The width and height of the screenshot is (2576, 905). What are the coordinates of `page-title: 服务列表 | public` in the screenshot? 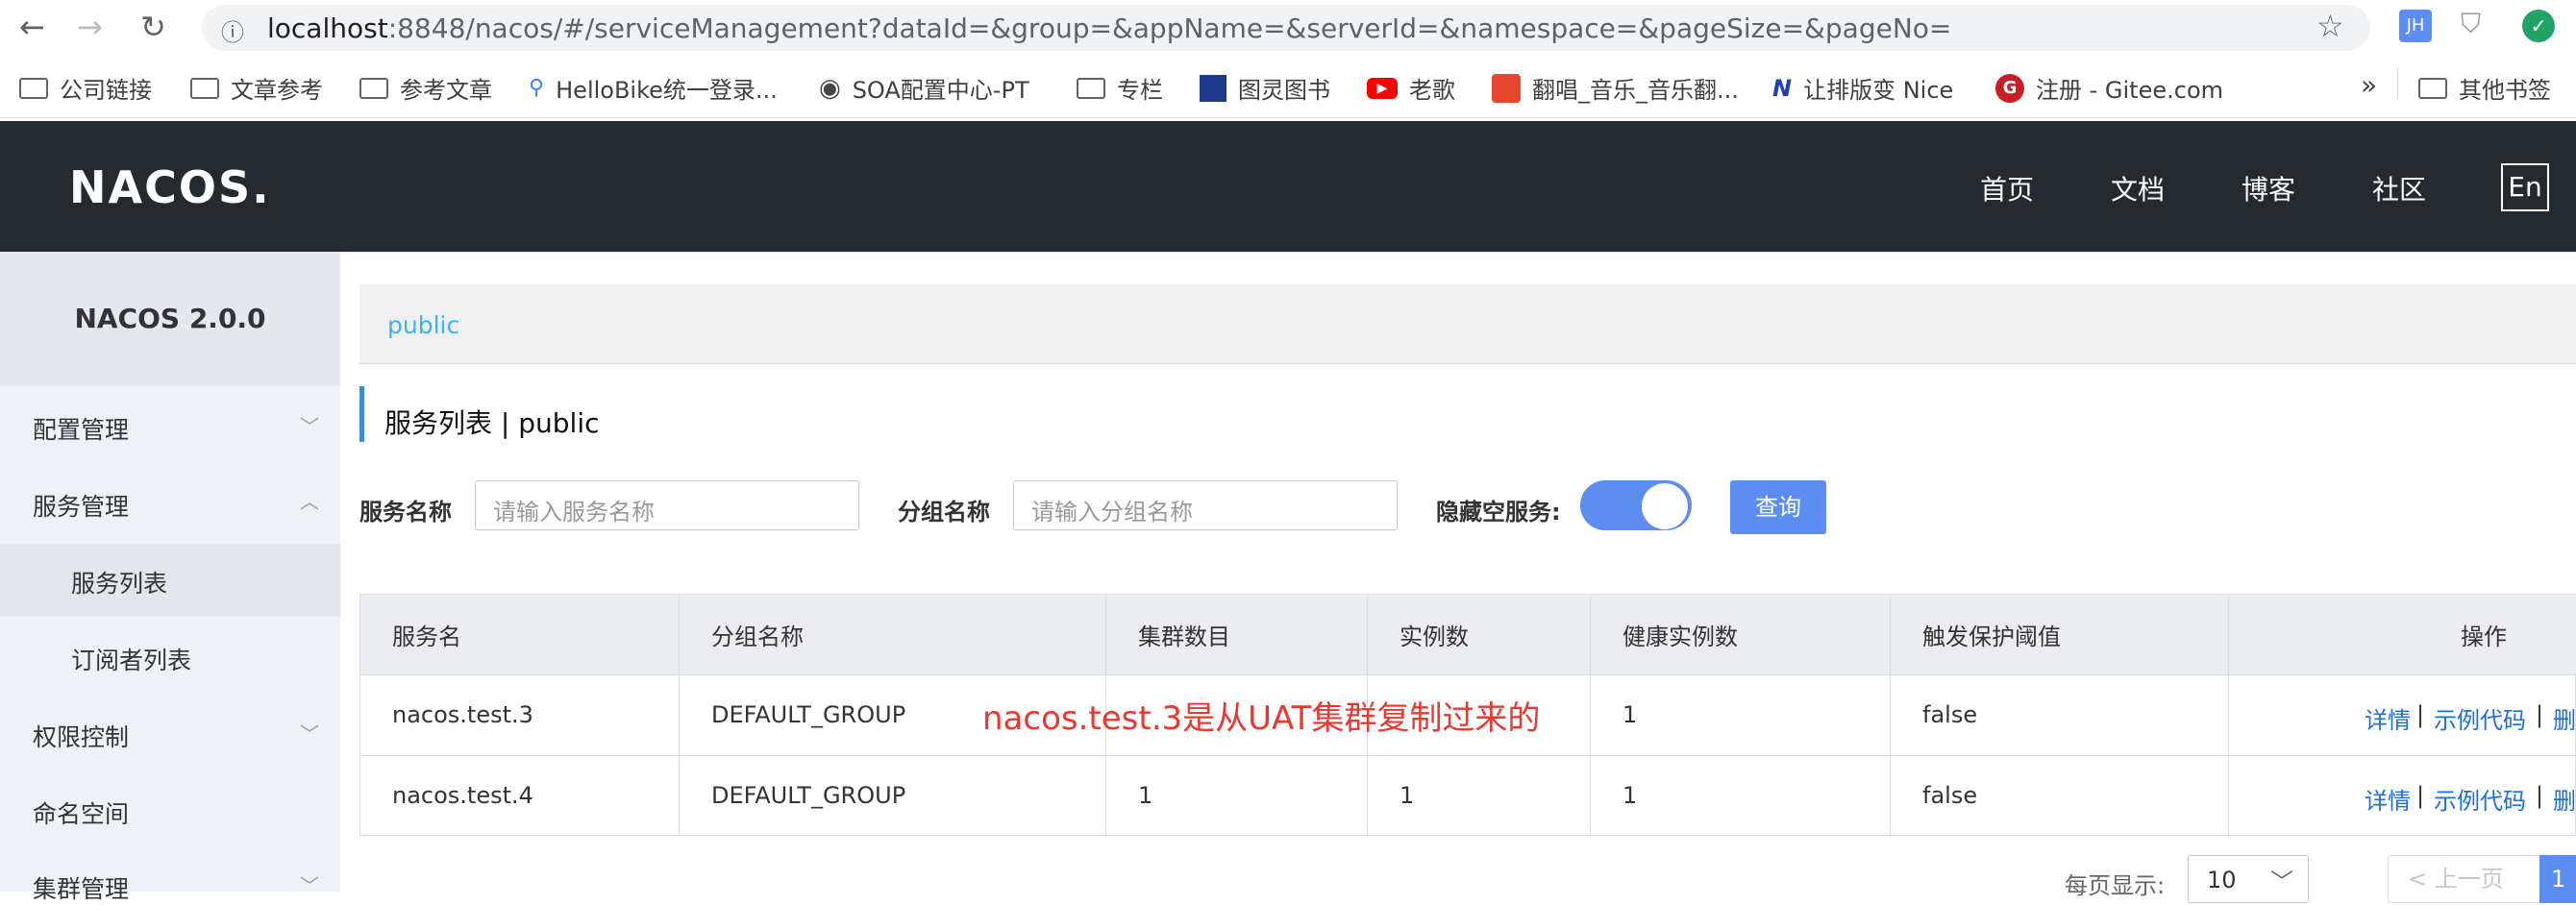 It's located at (492, 422).